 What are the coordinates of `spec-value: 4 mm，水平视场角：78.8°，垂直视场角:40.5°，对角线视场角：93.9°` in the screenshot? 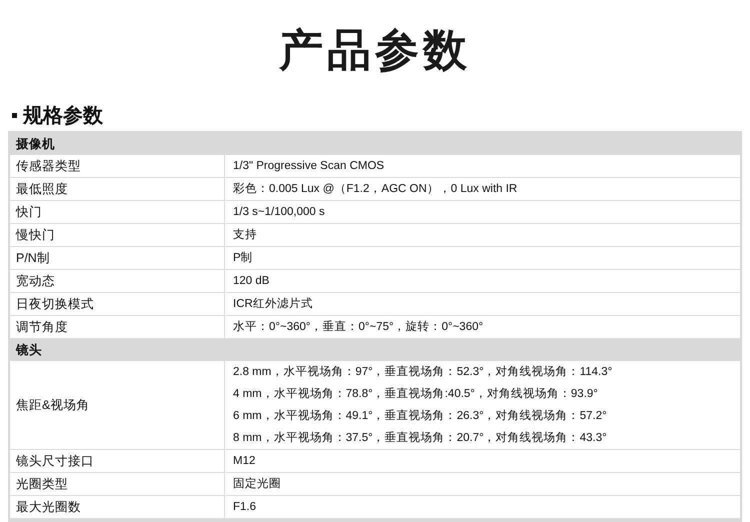 It's located at (416, 394).